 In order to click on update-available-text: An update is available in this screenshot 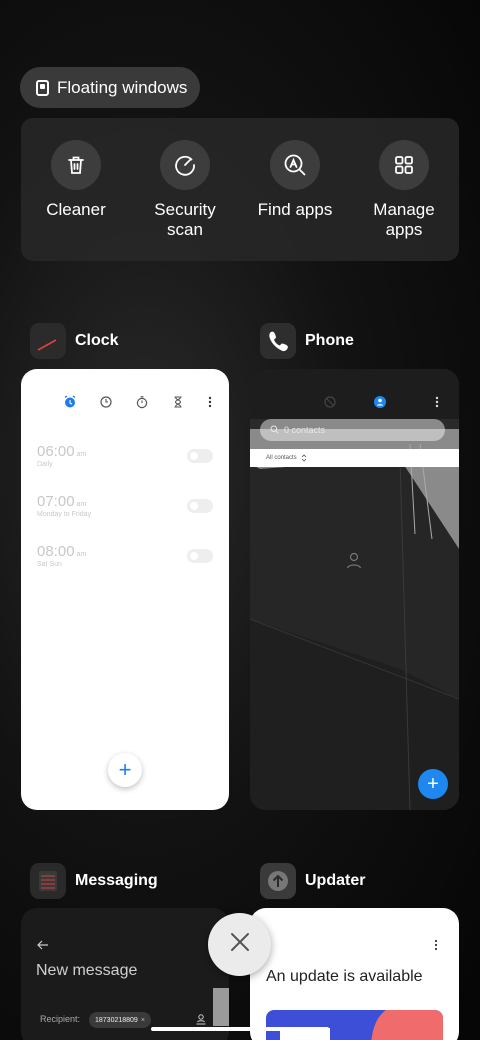, I will do `click(344, 976)`.